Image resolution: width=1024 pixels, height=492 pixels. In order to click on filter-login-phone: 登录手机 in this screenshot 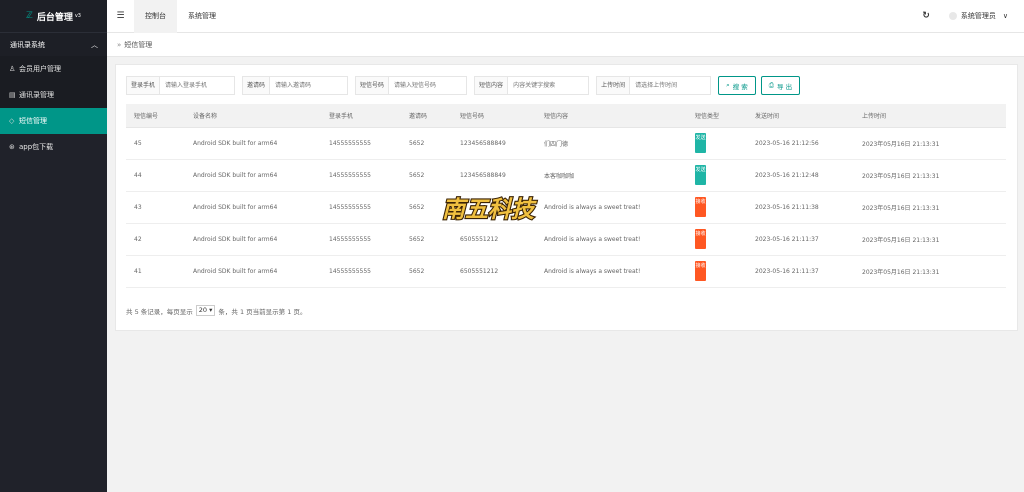, I will do `click(181, 85)`.